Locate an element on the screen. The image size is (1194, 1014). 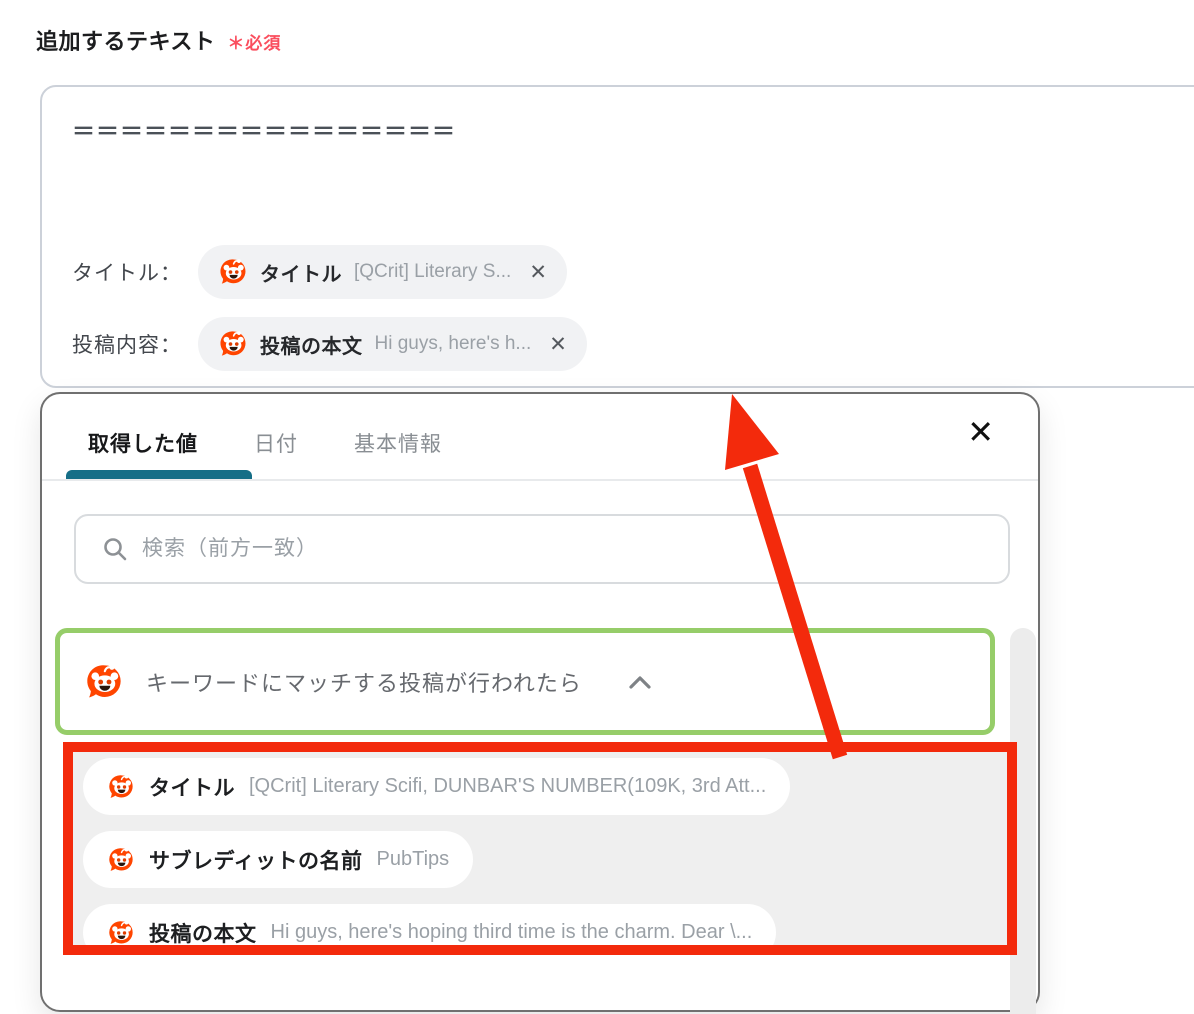
item-name: タイトル is located at coordinates (192, 788).